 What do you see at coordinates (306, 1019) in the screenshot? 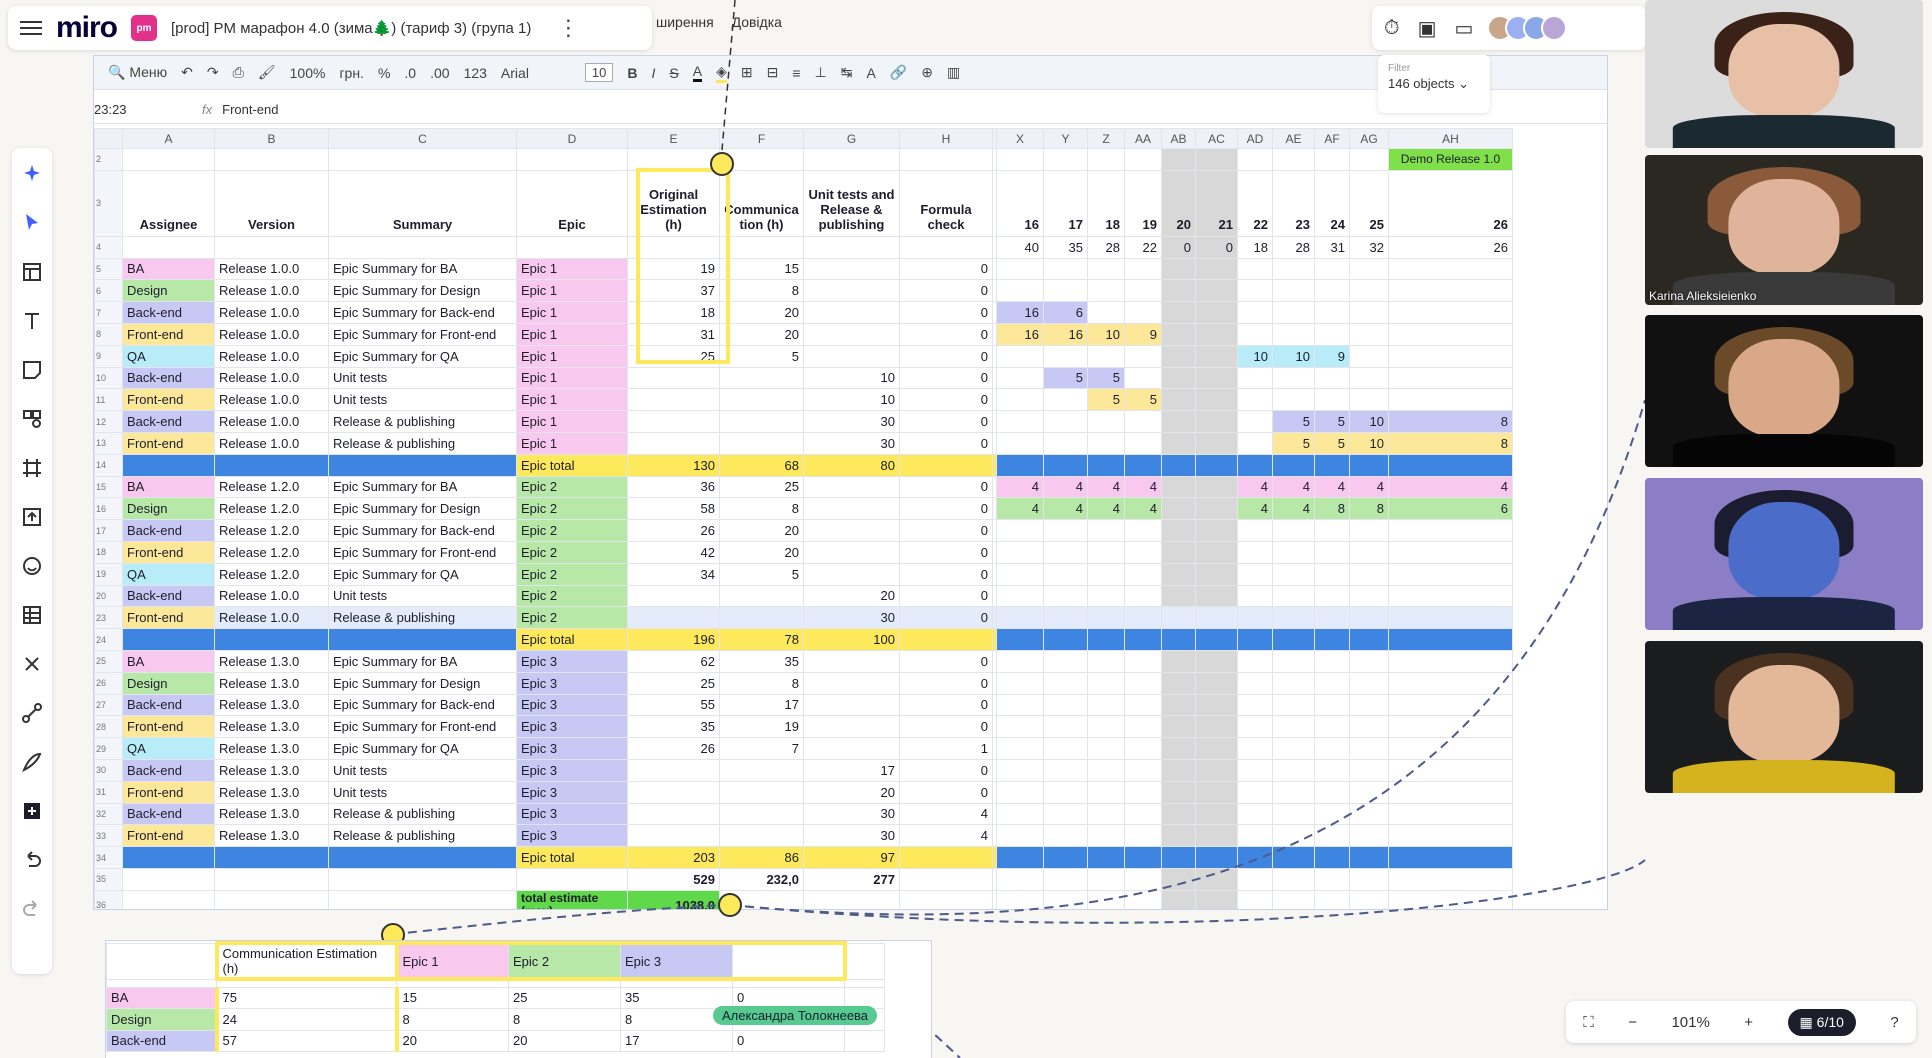
I see `value-cell: 24` at bounding box center [306, 1019].